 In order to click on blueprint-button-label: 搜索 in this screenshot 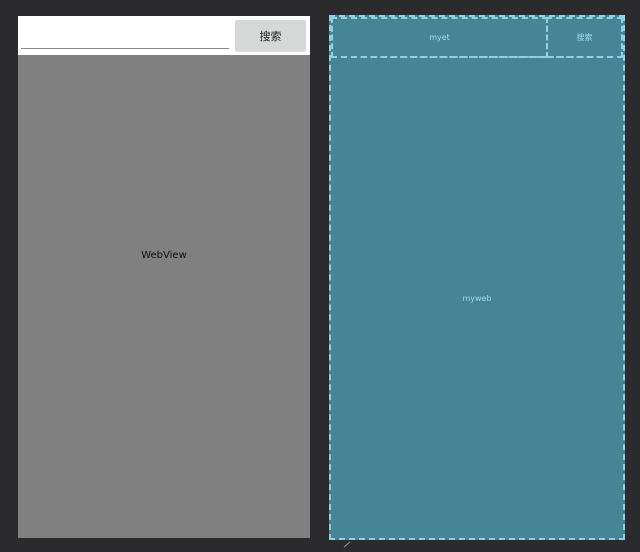, I will do `click(584, 37)`.